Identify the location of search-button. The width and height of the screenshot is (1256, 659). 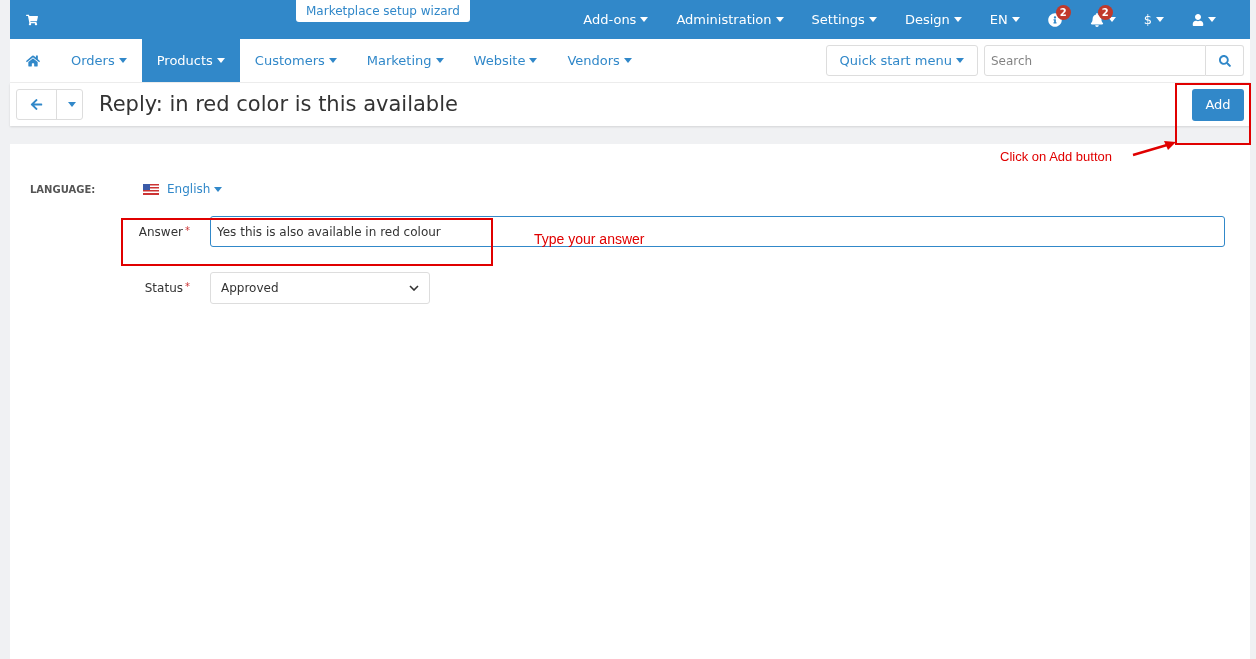
(1225, 60).